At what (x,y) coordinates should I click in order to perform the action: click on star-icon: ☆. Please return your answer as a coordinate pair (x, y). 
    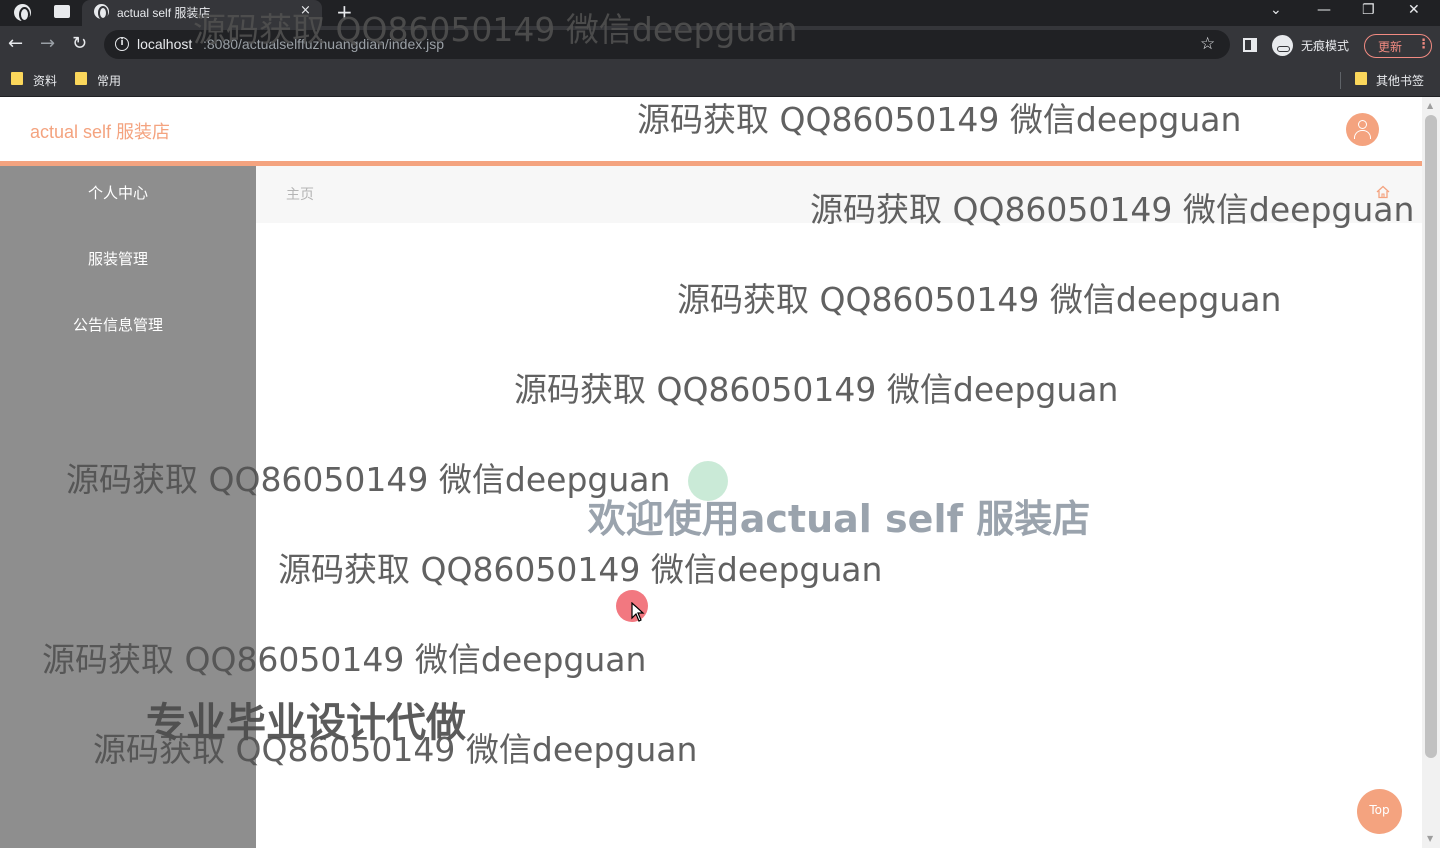
    Looking at the image, I should click on (1207, 44).